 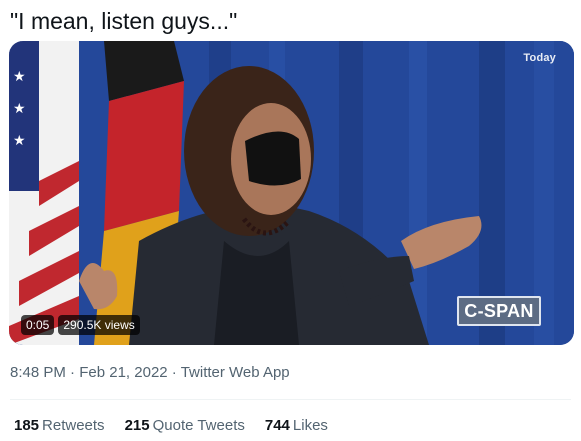 What do you see at coordinates (310, 425) in the screenshot?
I see `likes-label: Likes` at bounding box center [310, 425].